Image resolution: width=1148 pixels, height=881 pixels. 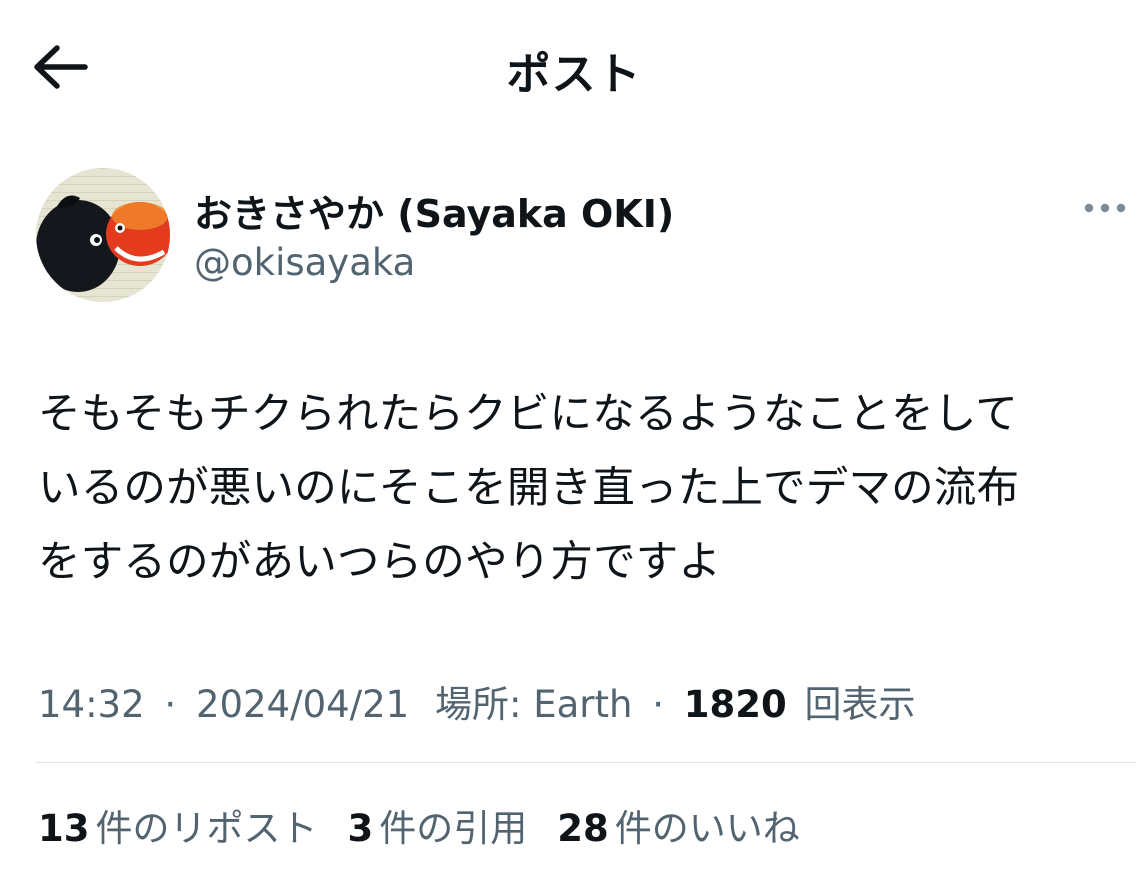 I want to click on like-count-link: 28 件のいいね, so click(x=678, y=825).